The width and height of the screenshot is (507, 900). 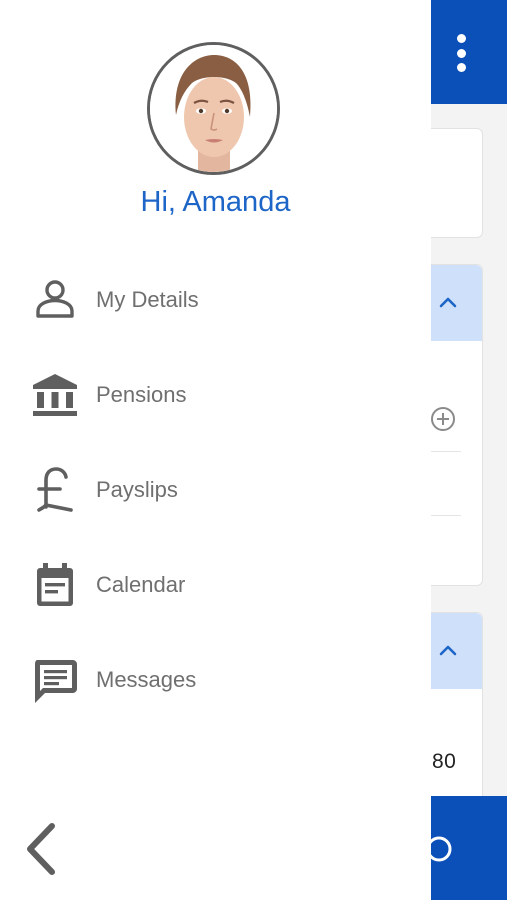 I want to click on menu-item-label: Pensions, so click(x=141, y=394).